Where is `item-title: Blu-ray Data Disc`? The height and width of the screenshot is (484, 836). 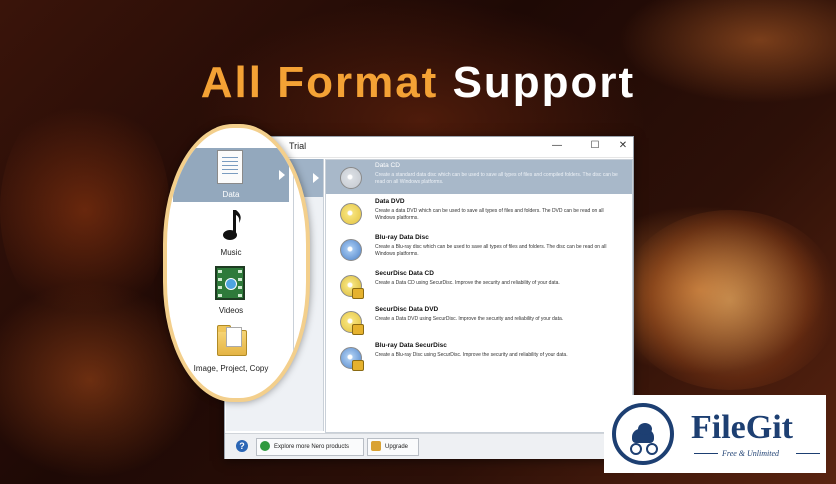 item-title: Blu-ray Data Disc is located at coordinates (402, 237).